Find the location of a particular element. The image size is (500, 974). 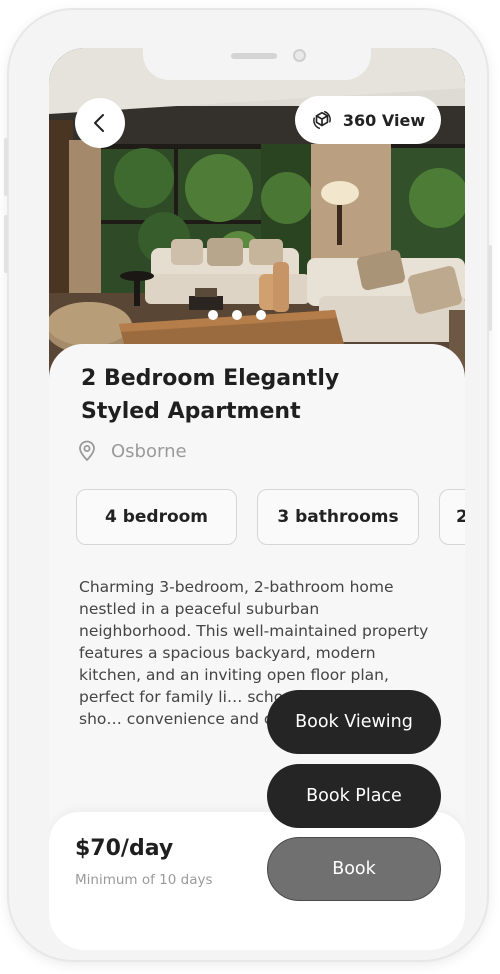

location-label: Osborne is located at coordinates (149, 451).